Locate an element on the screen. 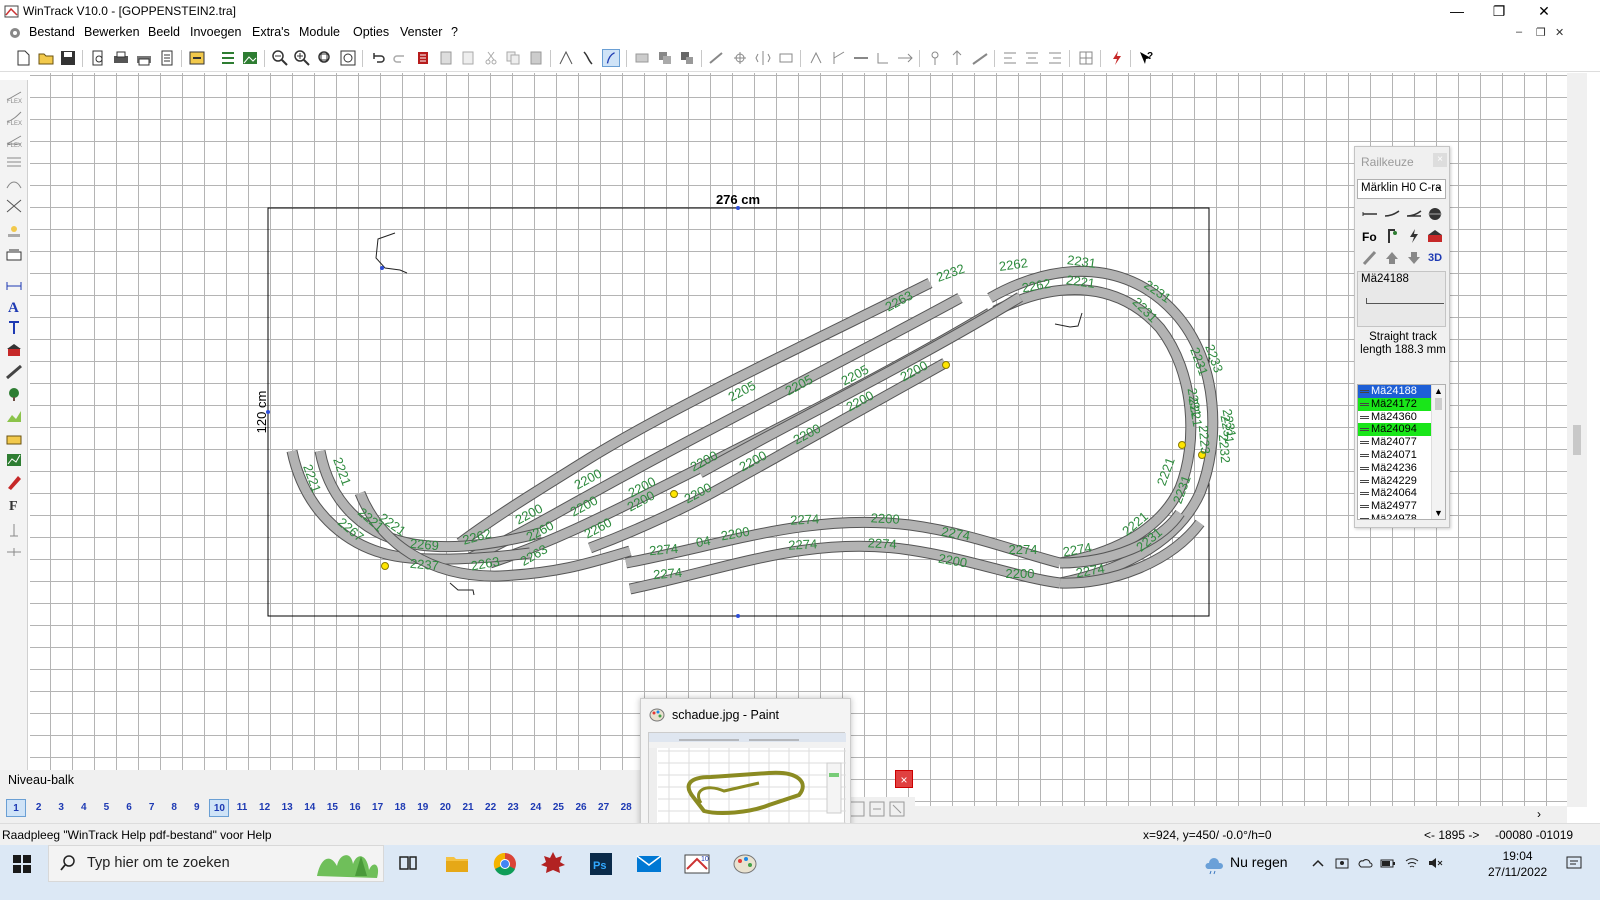  show-hidden-icons-icon is located at coordinates (1318, 863).